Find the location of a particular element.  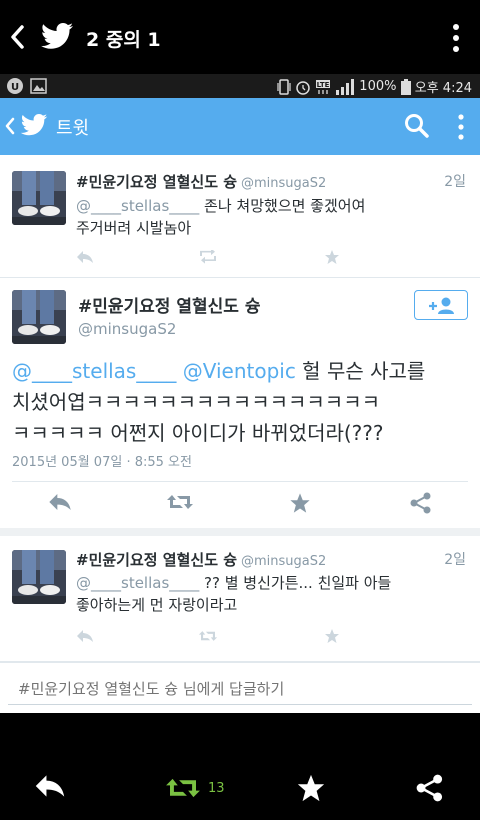

mention-link: @Vientopic is located at coordinates (239, 371).